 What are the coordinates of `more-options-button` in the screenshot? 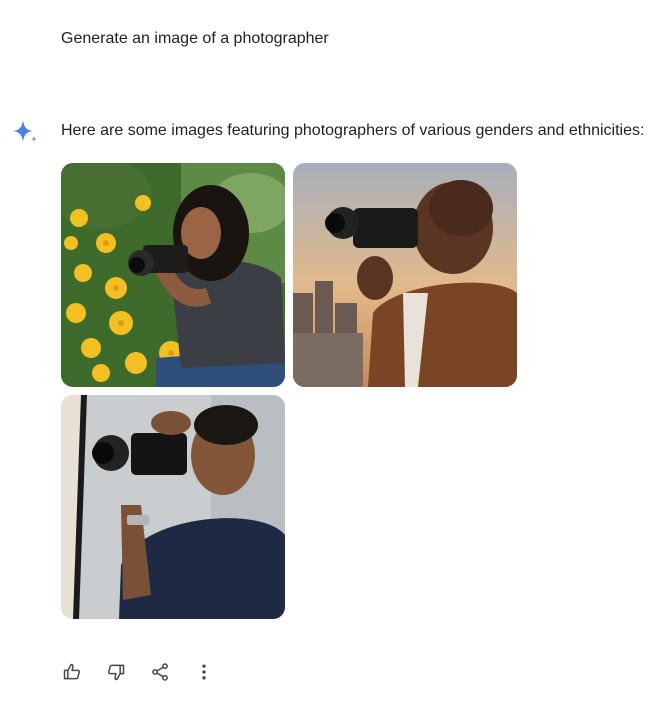 It's located at (204, 672).